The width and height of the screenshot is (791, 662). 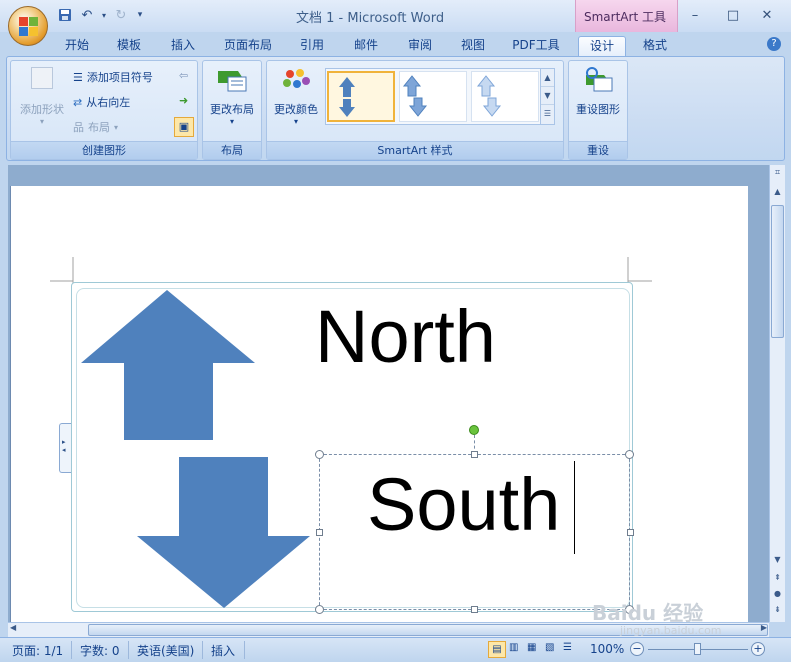 What do you see at coordinates (497, 649) in the screenshot?
I see `print-layout-view-icon: ▤` at bounding box center [497, 649].